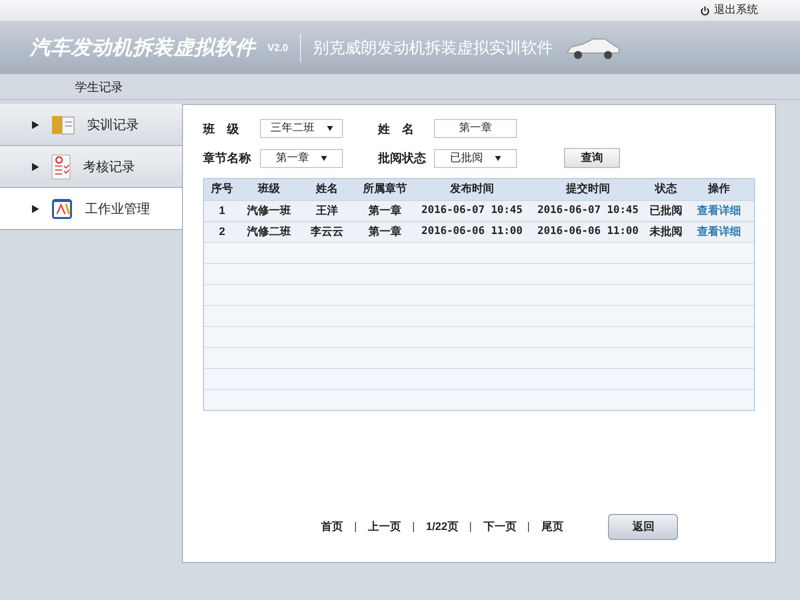 This screenshot has width=800, height=600. Describe the element at coordinates (332, 527) in the screenshot. I see `pagination-link: 首页` at that location.